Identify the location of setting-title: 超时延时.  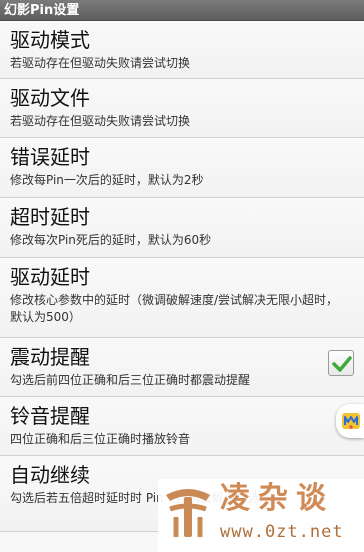
(50, 217).